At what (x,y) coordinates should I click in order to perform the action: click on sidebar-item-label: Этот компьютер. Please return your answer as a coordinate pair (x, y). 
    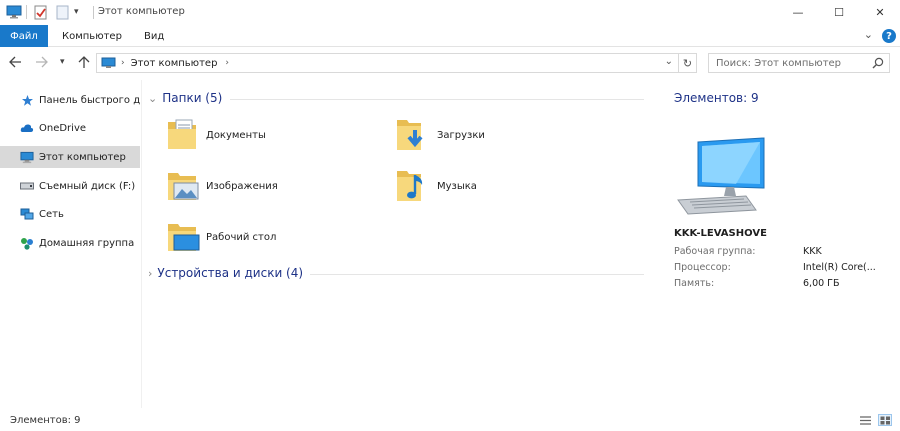
    Looking at the image, I should click on (82, 157).